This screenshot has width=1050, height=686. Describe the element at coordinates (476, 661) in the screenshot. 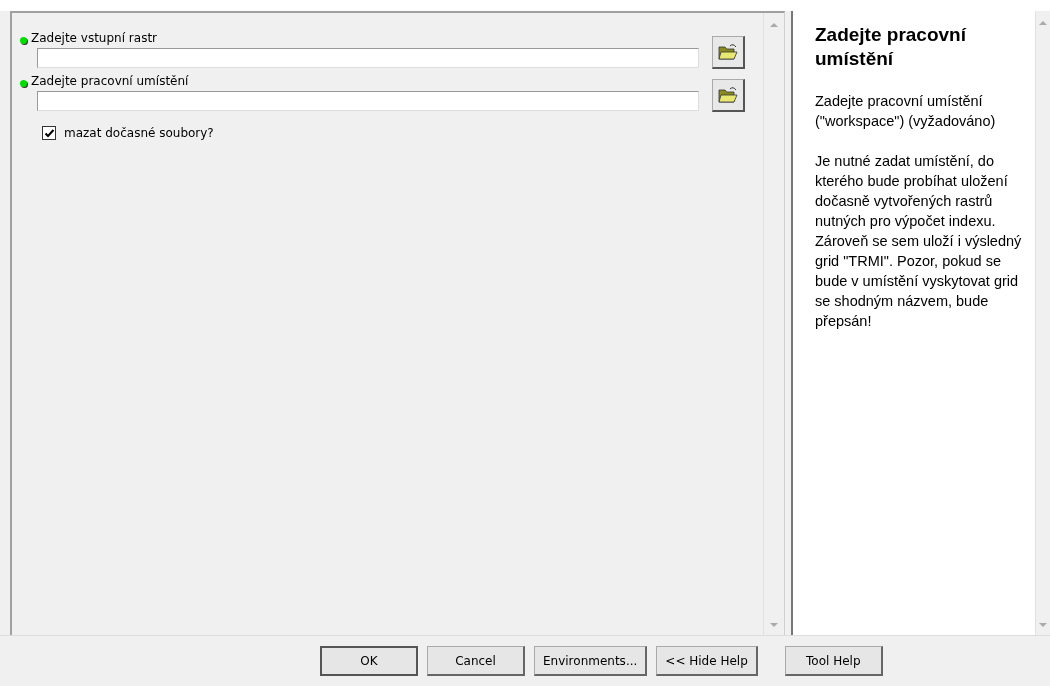

I see `dialog-button: Cancel` at that location.